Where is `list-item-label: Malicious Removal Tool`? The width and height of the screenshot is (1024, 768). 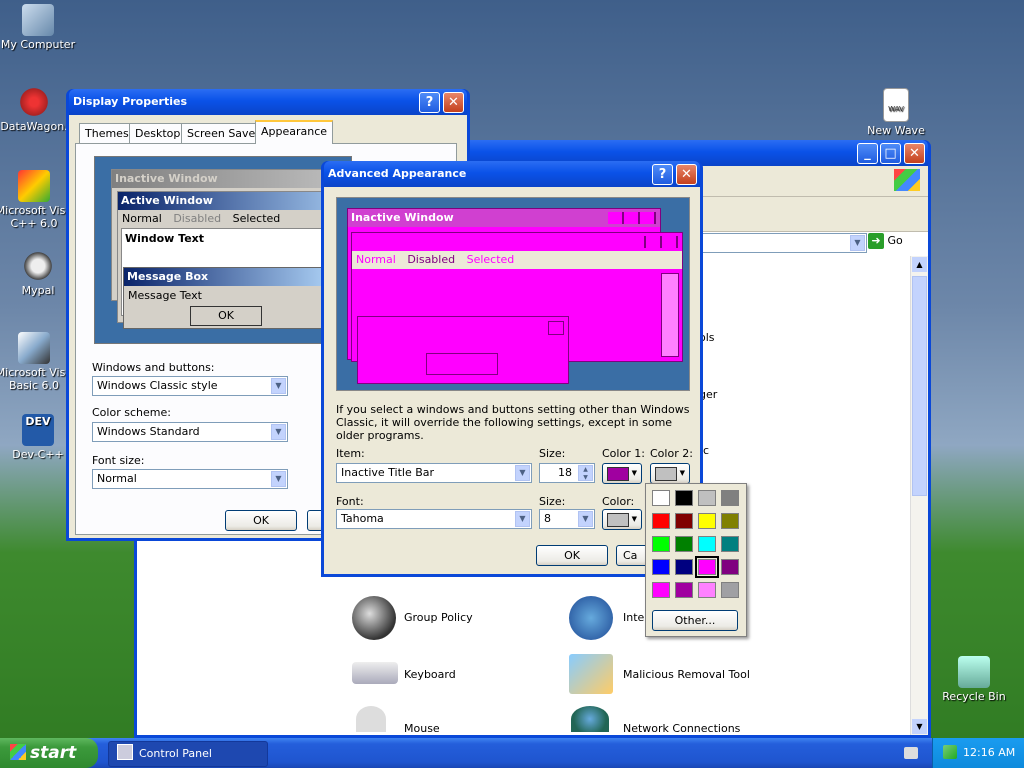 list-item-label: Malicious Removal Tool is located at coordinates (686, 674).